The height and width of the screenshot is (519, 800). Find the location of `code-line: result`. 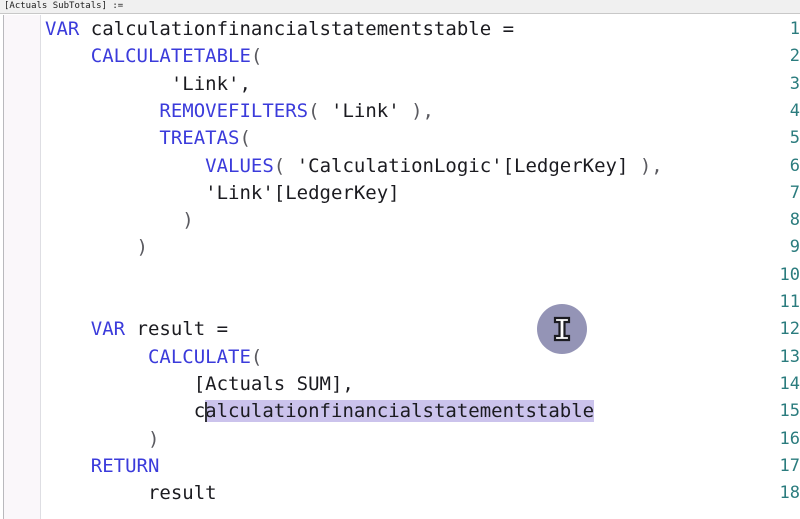

code-line: result is located at coordinates (422, 493).